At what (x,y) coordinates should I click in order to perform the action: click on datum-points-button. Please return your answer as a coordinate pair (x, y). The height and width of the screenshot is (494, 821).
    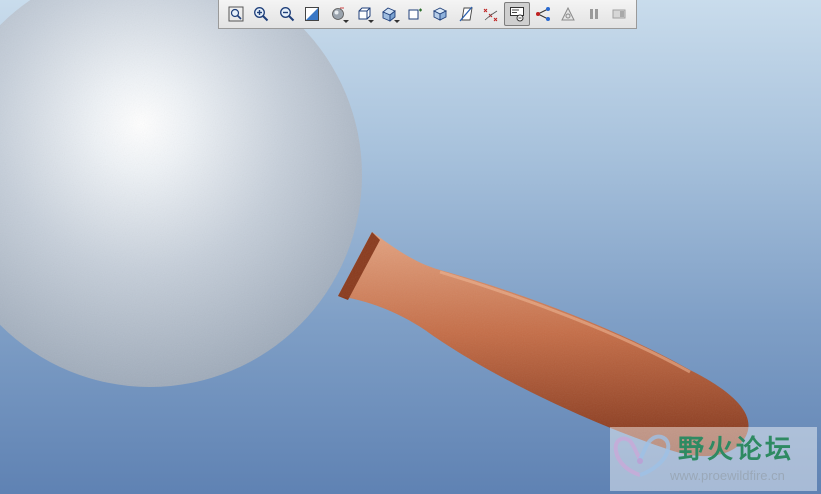
    Looking at the image, I should click on (492, 14).